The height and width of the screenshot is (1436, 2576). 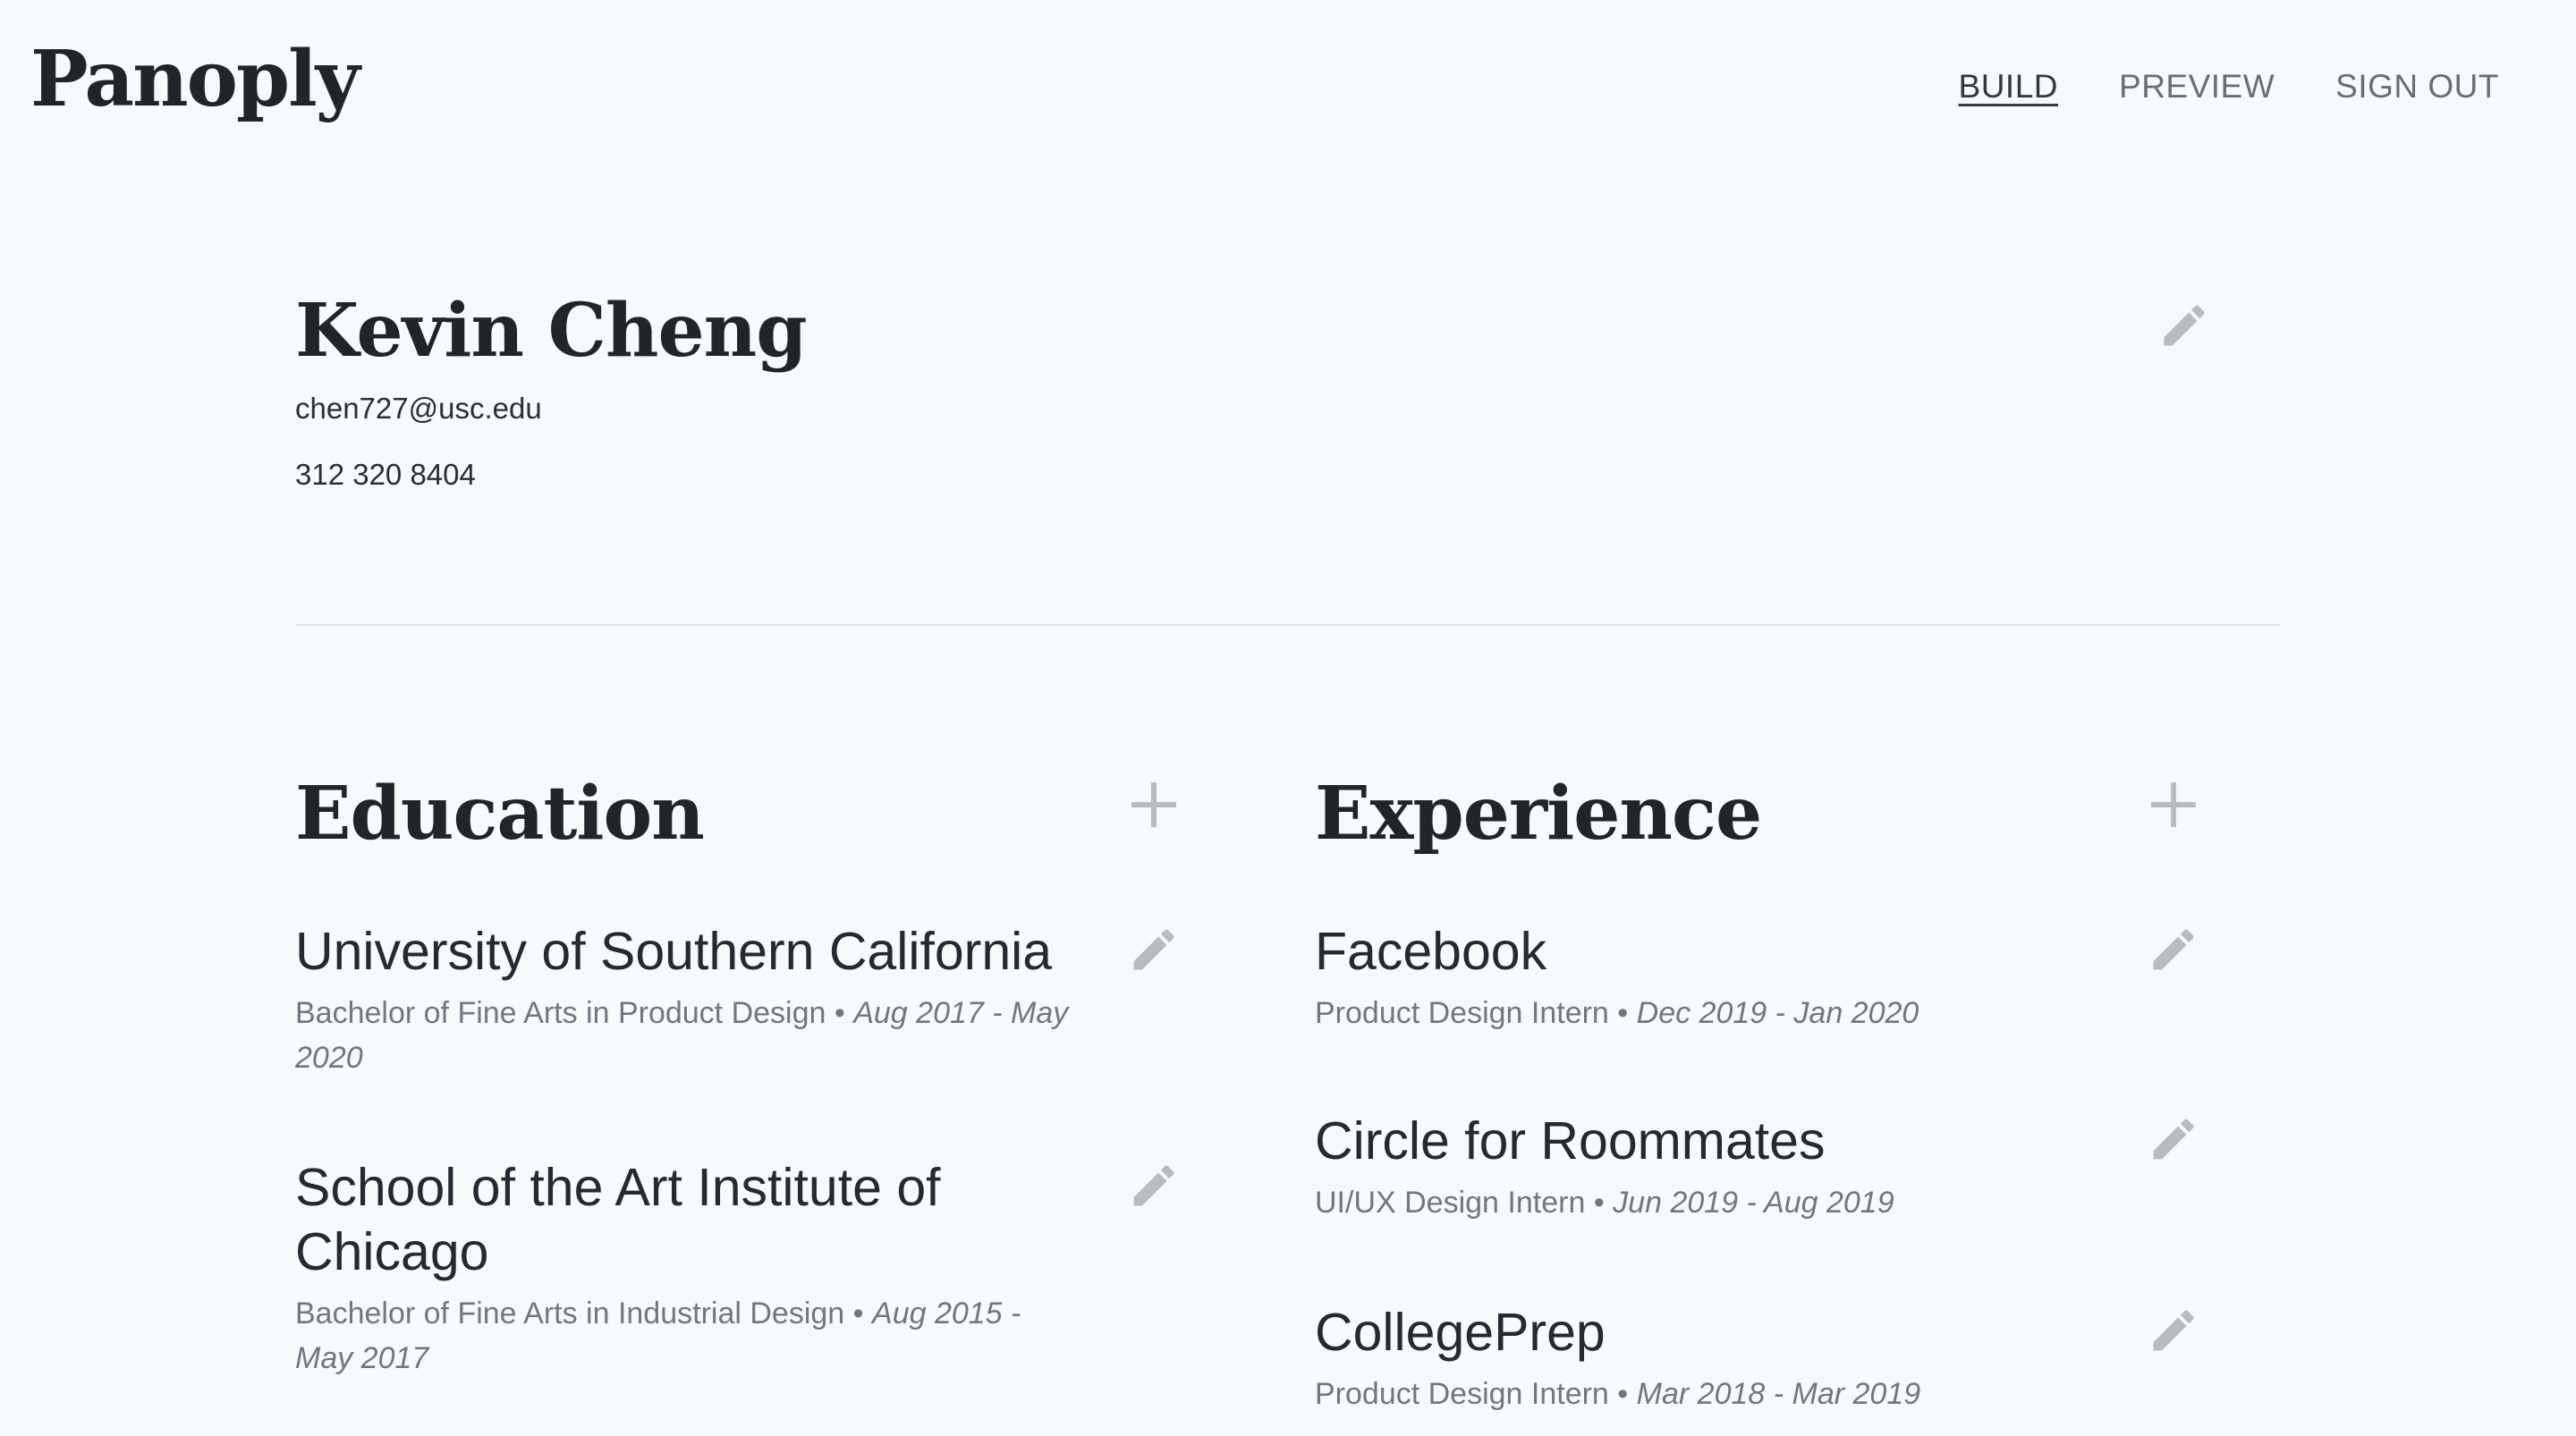 I want to click on profile-email: chen727@usc.edu, so click(x=418, y=408).